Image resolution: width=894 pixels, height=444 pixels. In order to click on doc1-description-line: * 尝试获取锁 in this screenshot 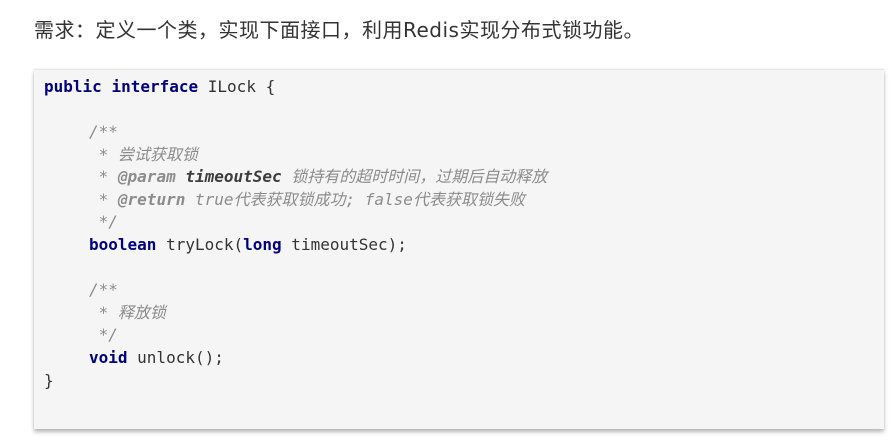, I will do `click(121, 155)`.